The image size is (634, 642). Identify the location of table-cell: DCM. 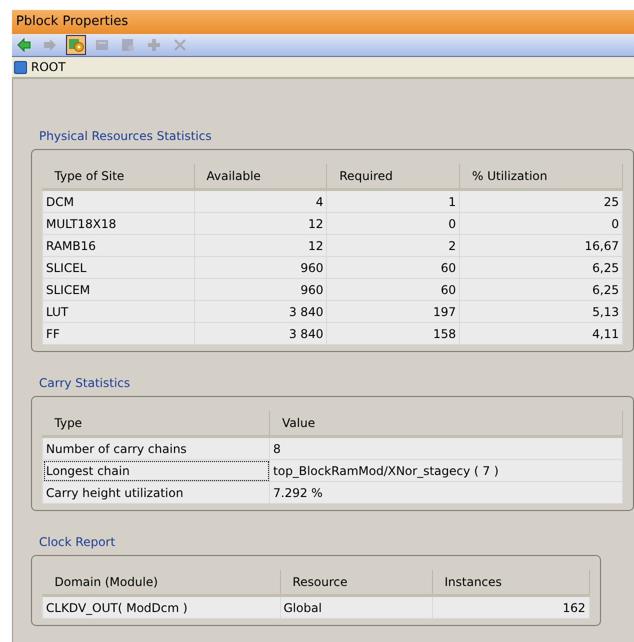
(118, 201).